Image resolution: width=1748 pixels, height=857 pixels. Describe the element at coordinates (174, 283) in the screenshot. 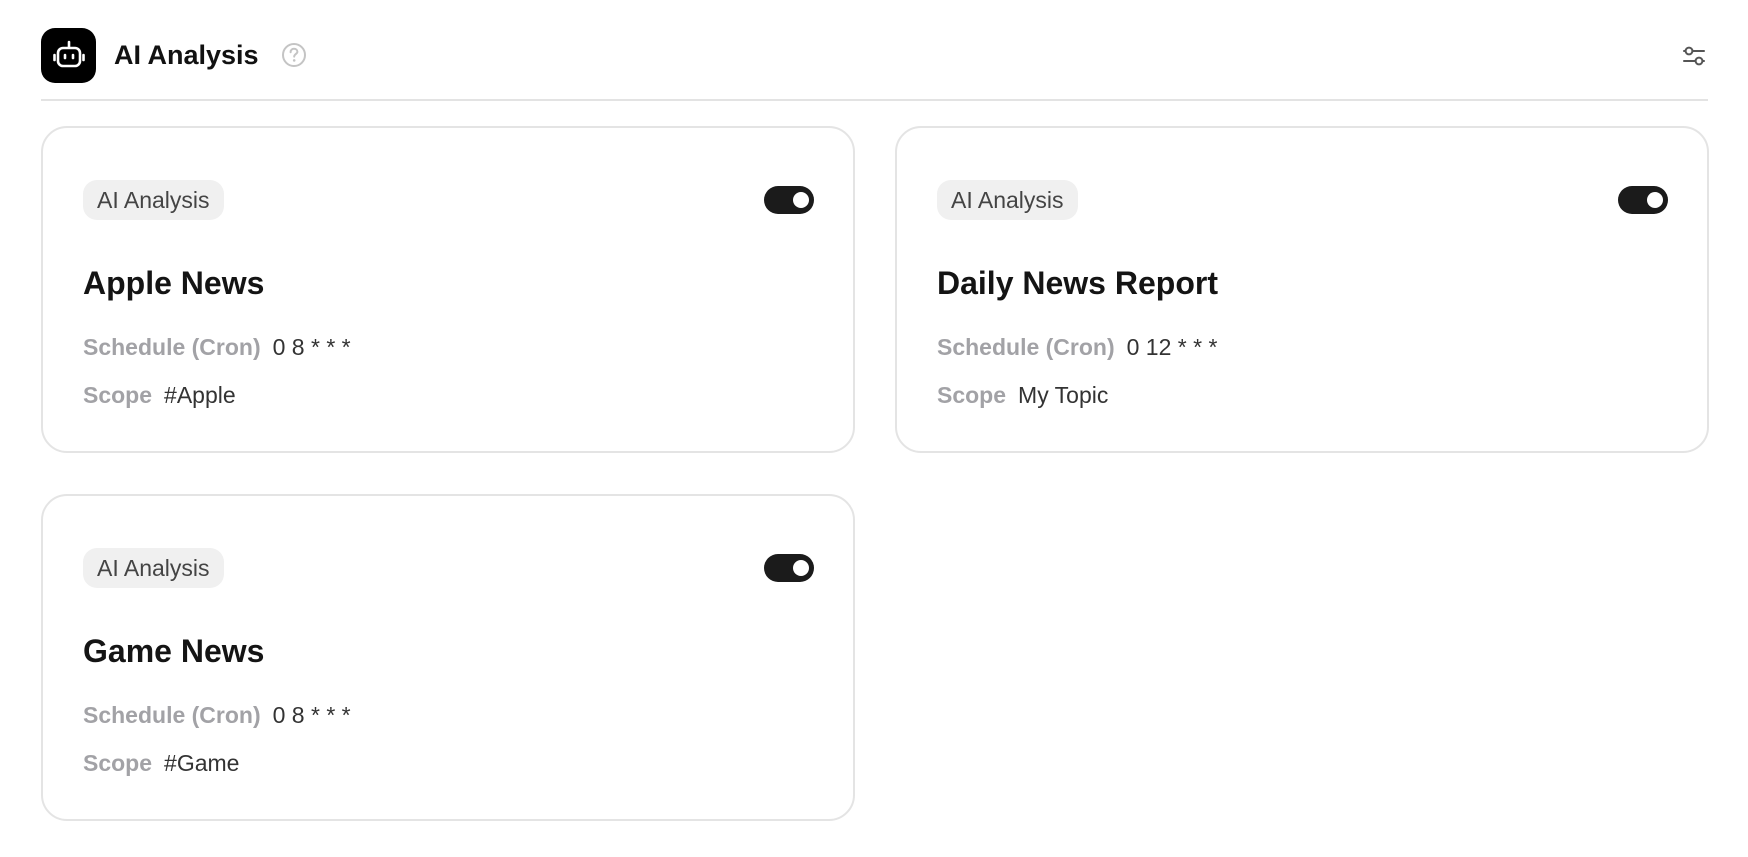

I see `card-title: Apple News` at that location.